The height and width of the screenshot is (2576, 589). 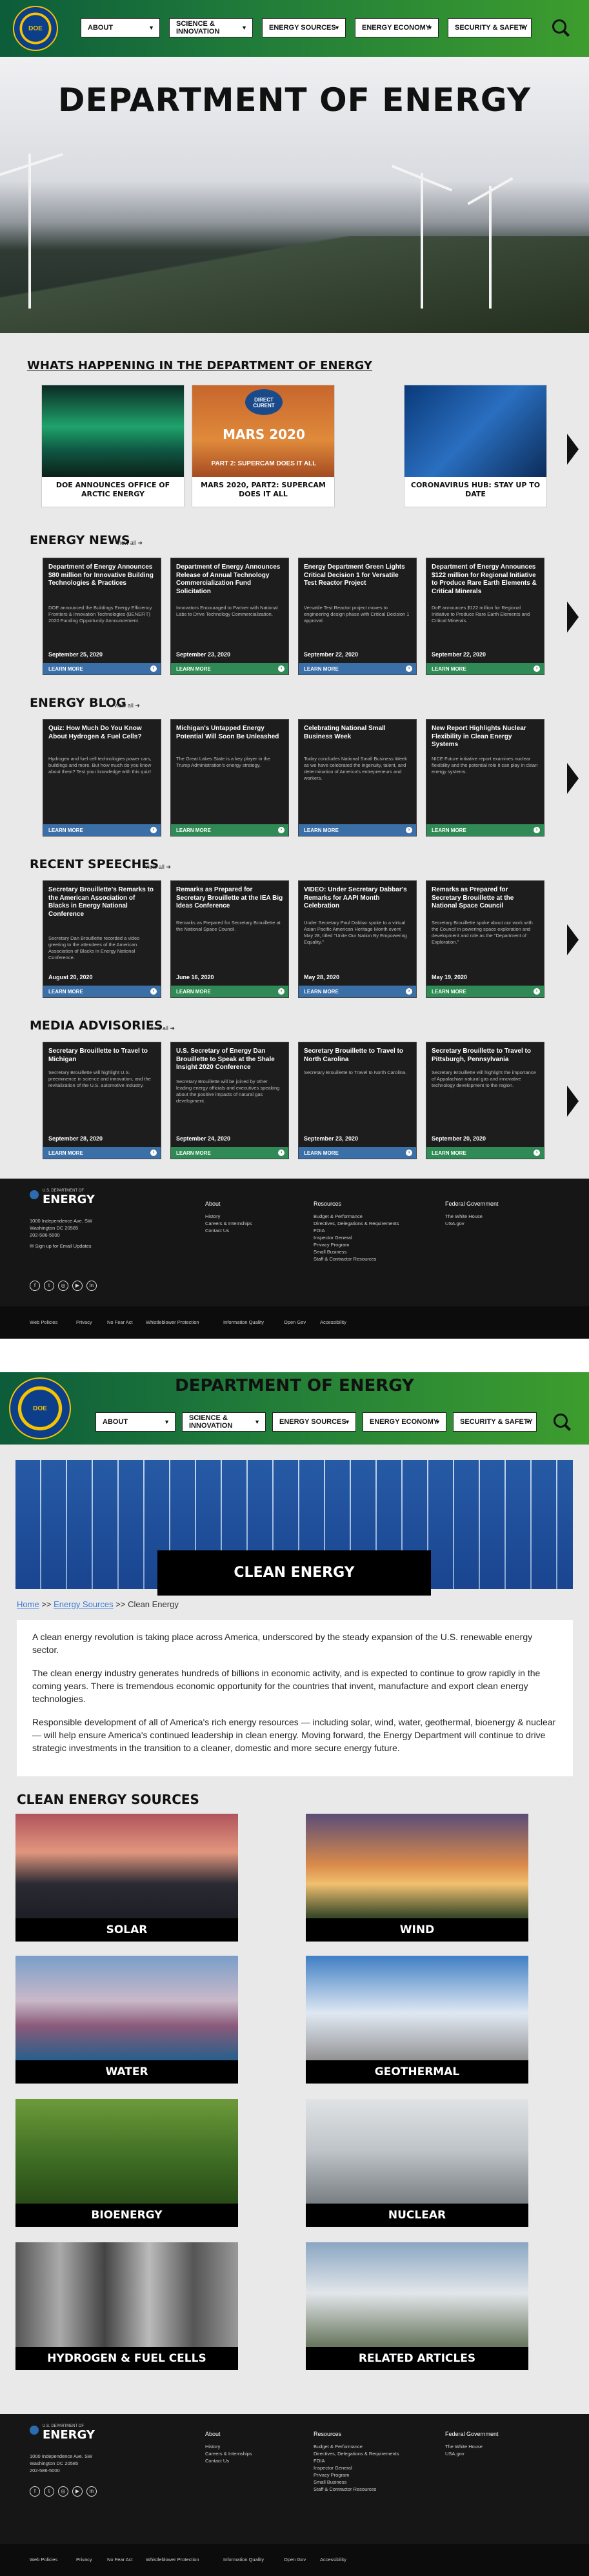 What do you see at coordinates (357, 2482) in the screenshot?
I see `footer-link: Small Business` at bounding box center [357, 2482].